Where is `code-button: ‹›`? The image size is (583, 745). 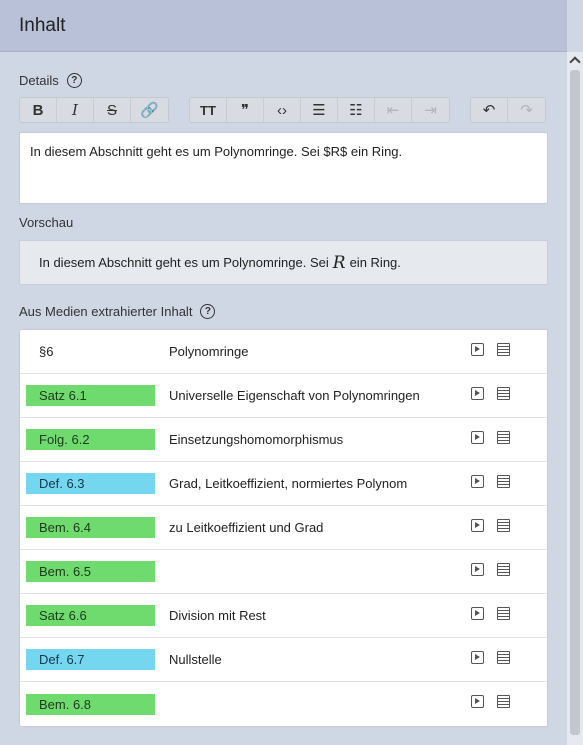 code-button: ‹› is located at coordinates (282, 110).